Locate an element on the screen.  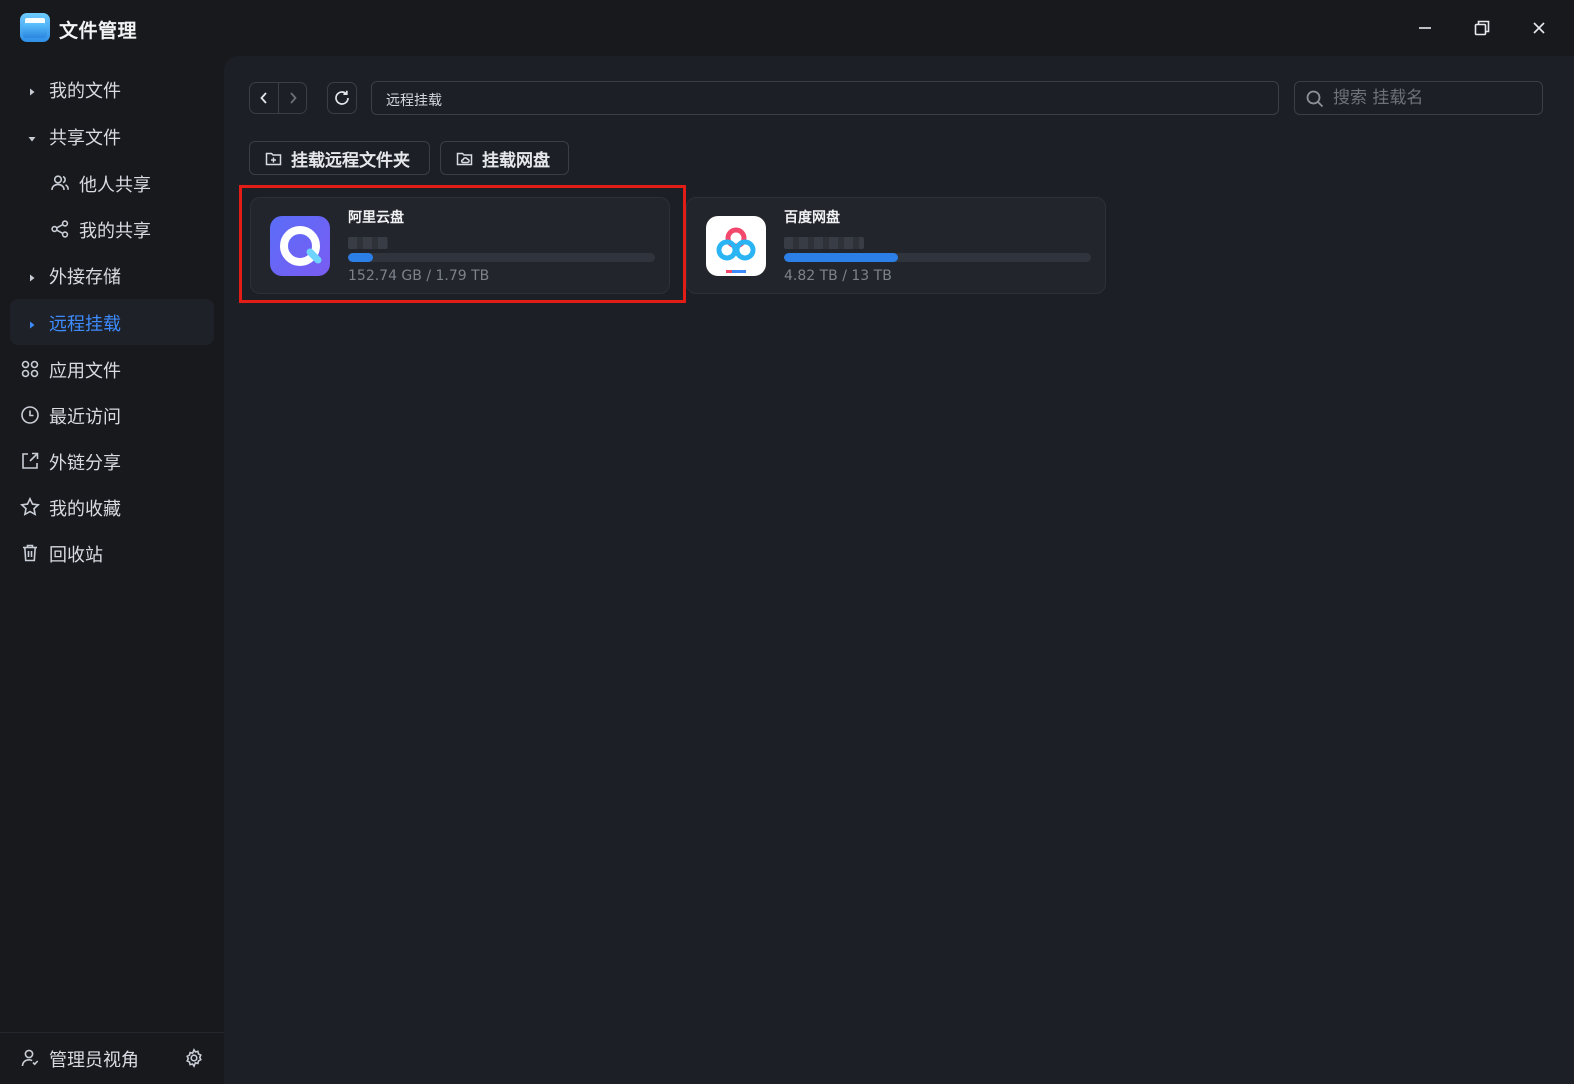
minimize-icon is located at coordinates (1425, 28).